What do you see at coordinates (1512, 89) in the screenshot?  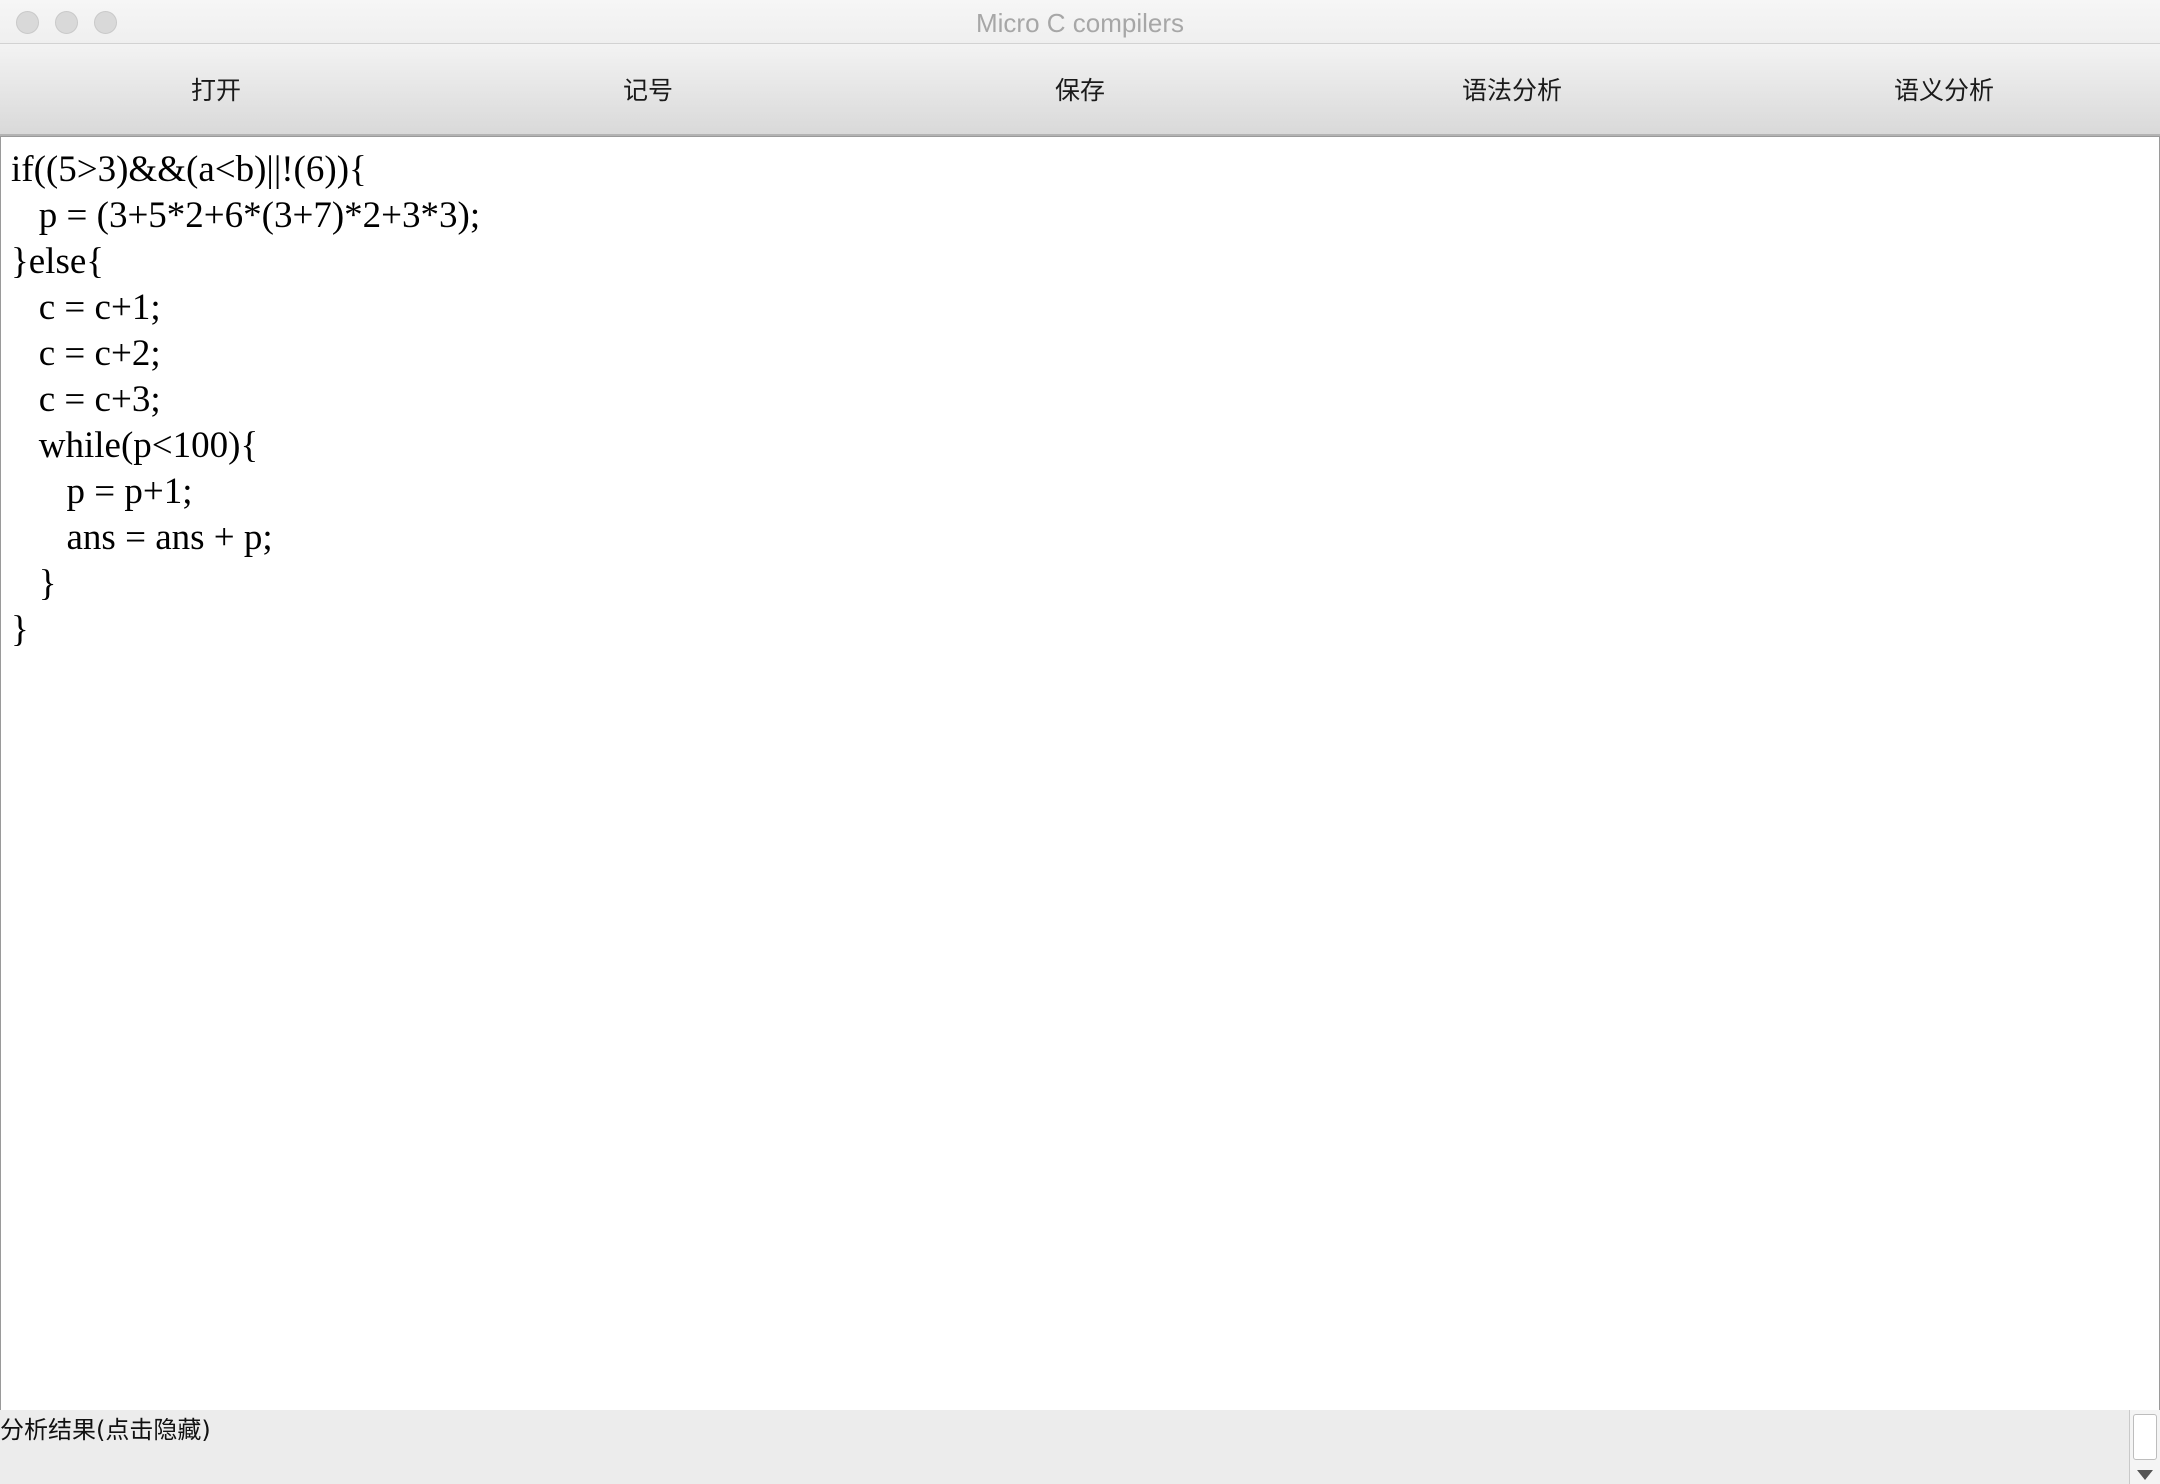 I see `syntax-analysis-button: 语法分析` at bounding box center [1512, 89].